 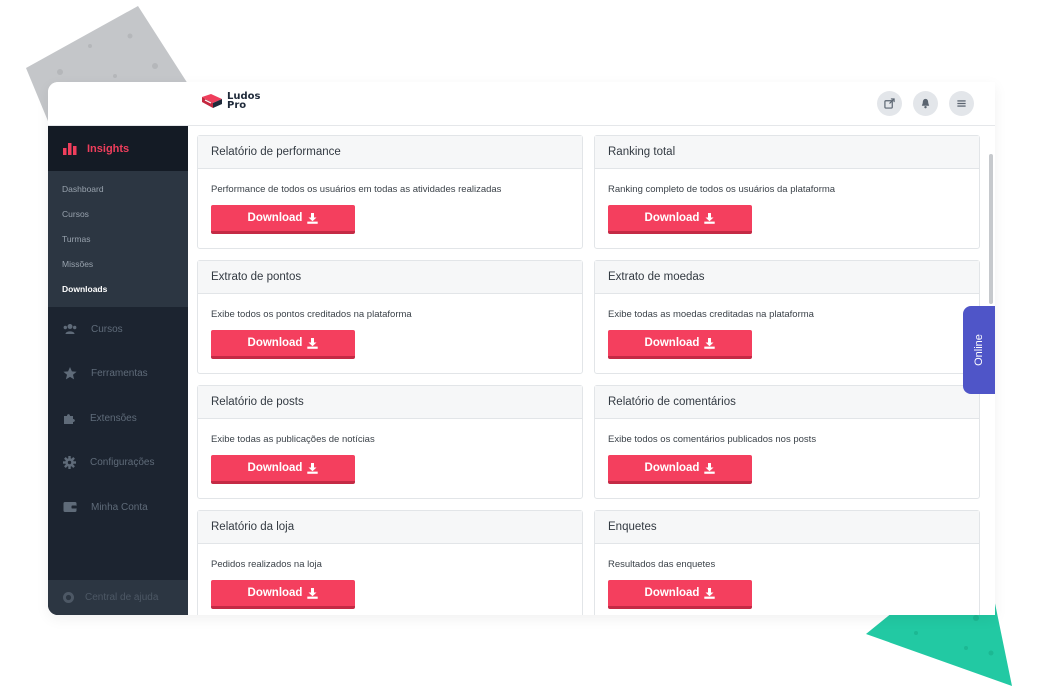 What do you see at coordinates (69, 418) in the screenshot?
I see `puzzle-icon` at bounding box center [69, 418].